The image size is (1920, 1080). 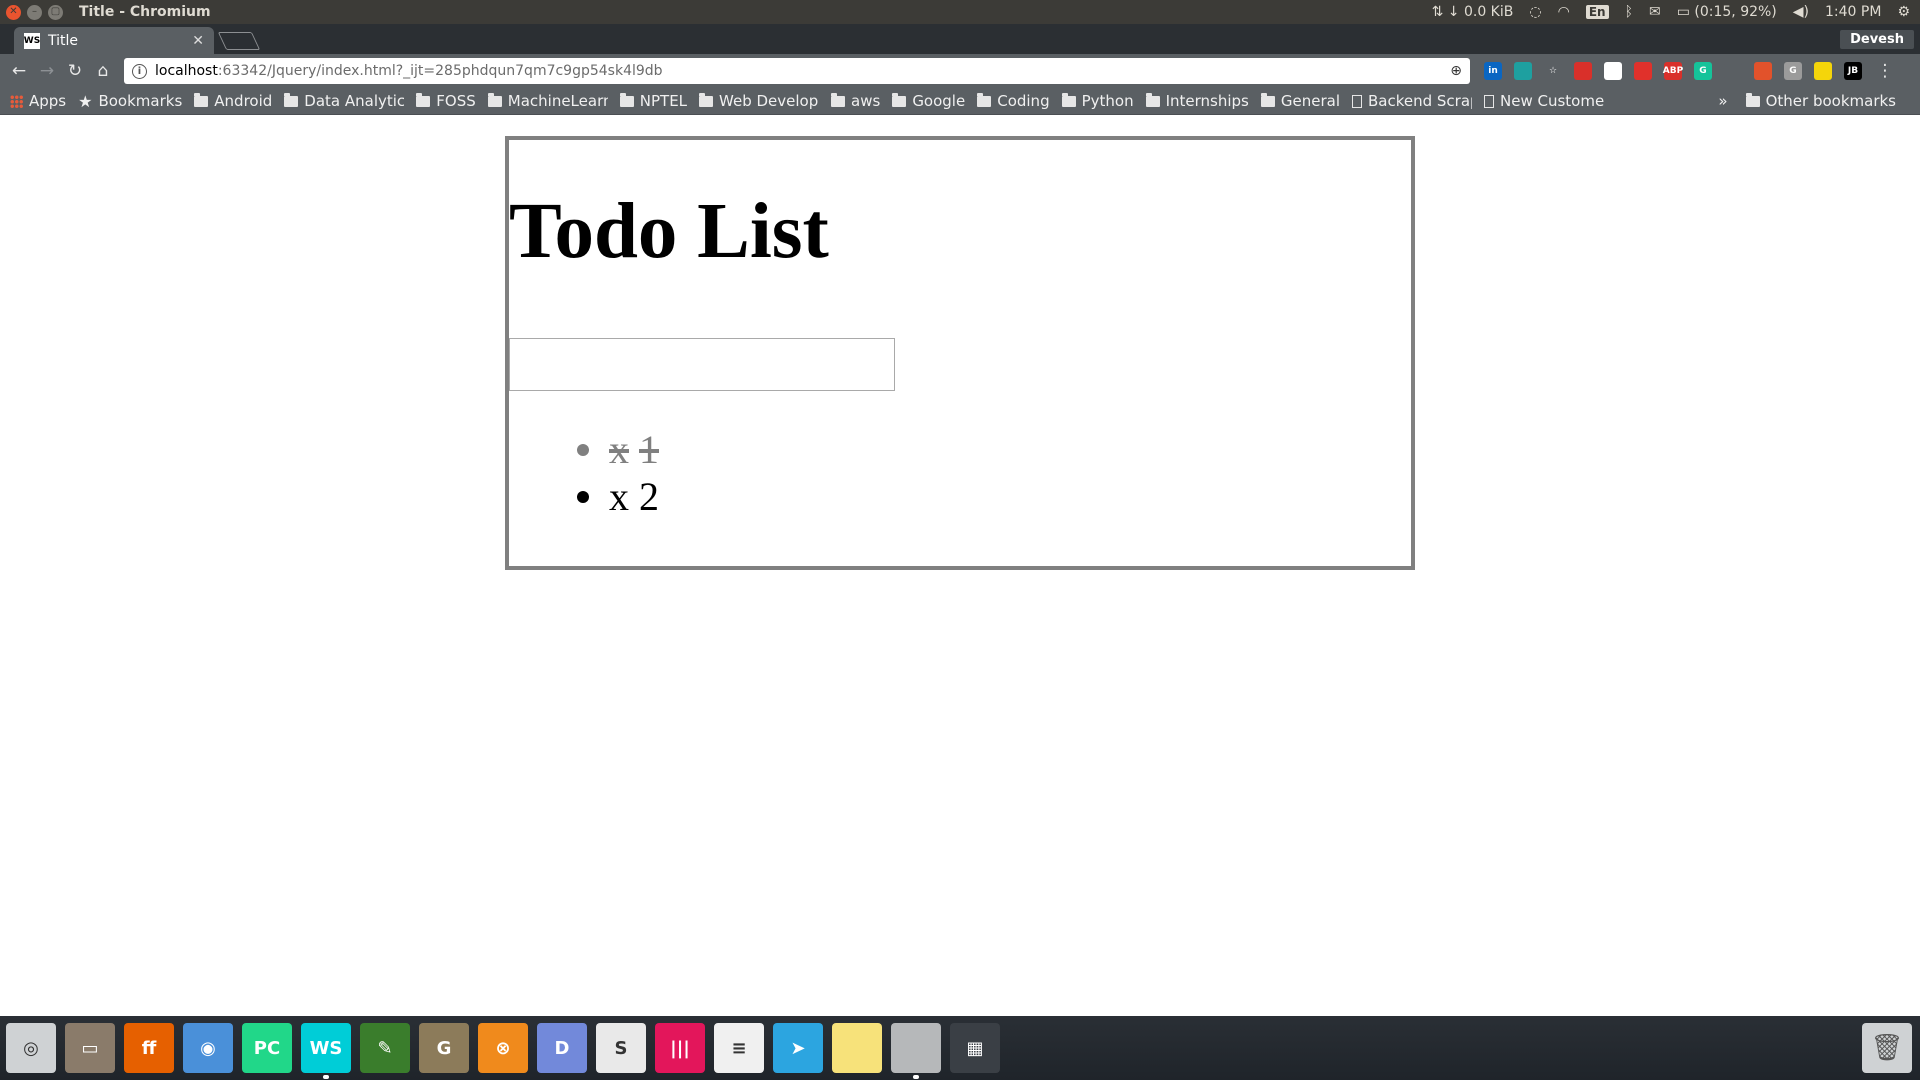 I want to click on chromium-icon: ◉, so click(x=208, y=1048).